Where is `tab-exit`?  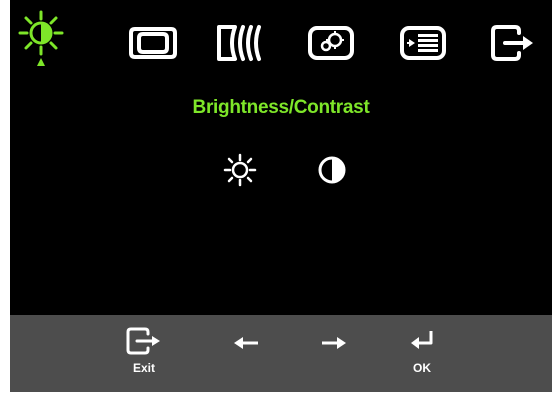
tab-exit is located at coordinates (513, 43).